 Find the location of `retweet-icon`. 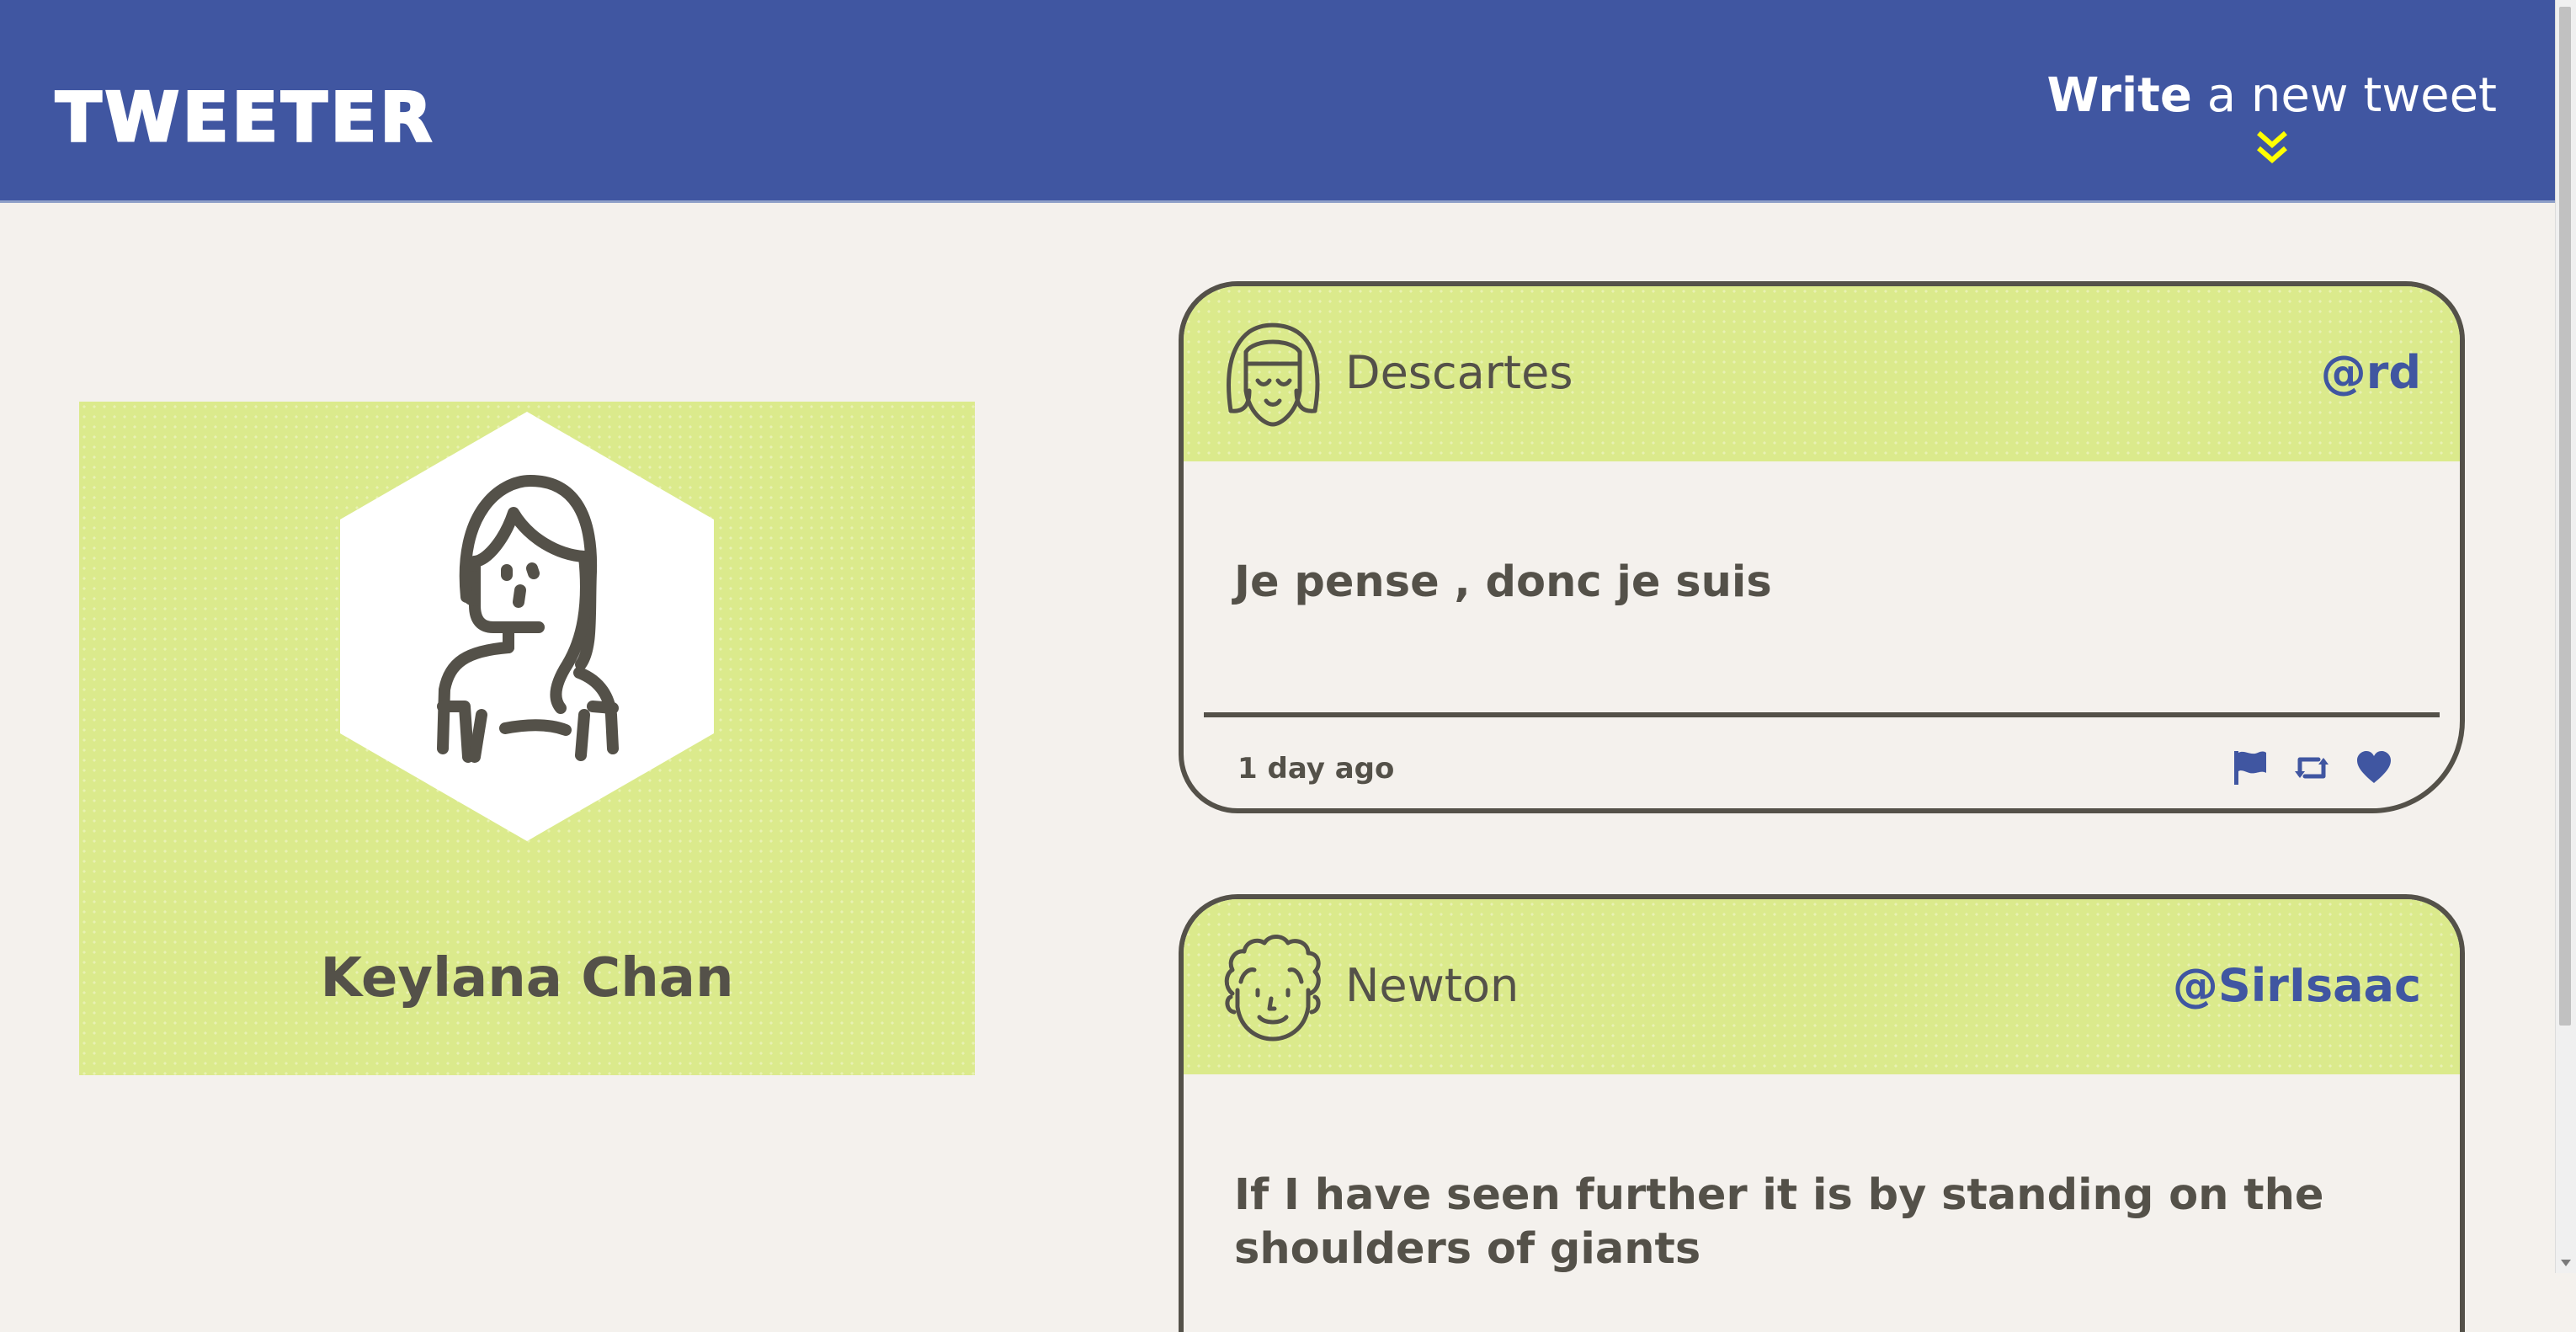

retweet-icon is located at coordinates (2311, 767).